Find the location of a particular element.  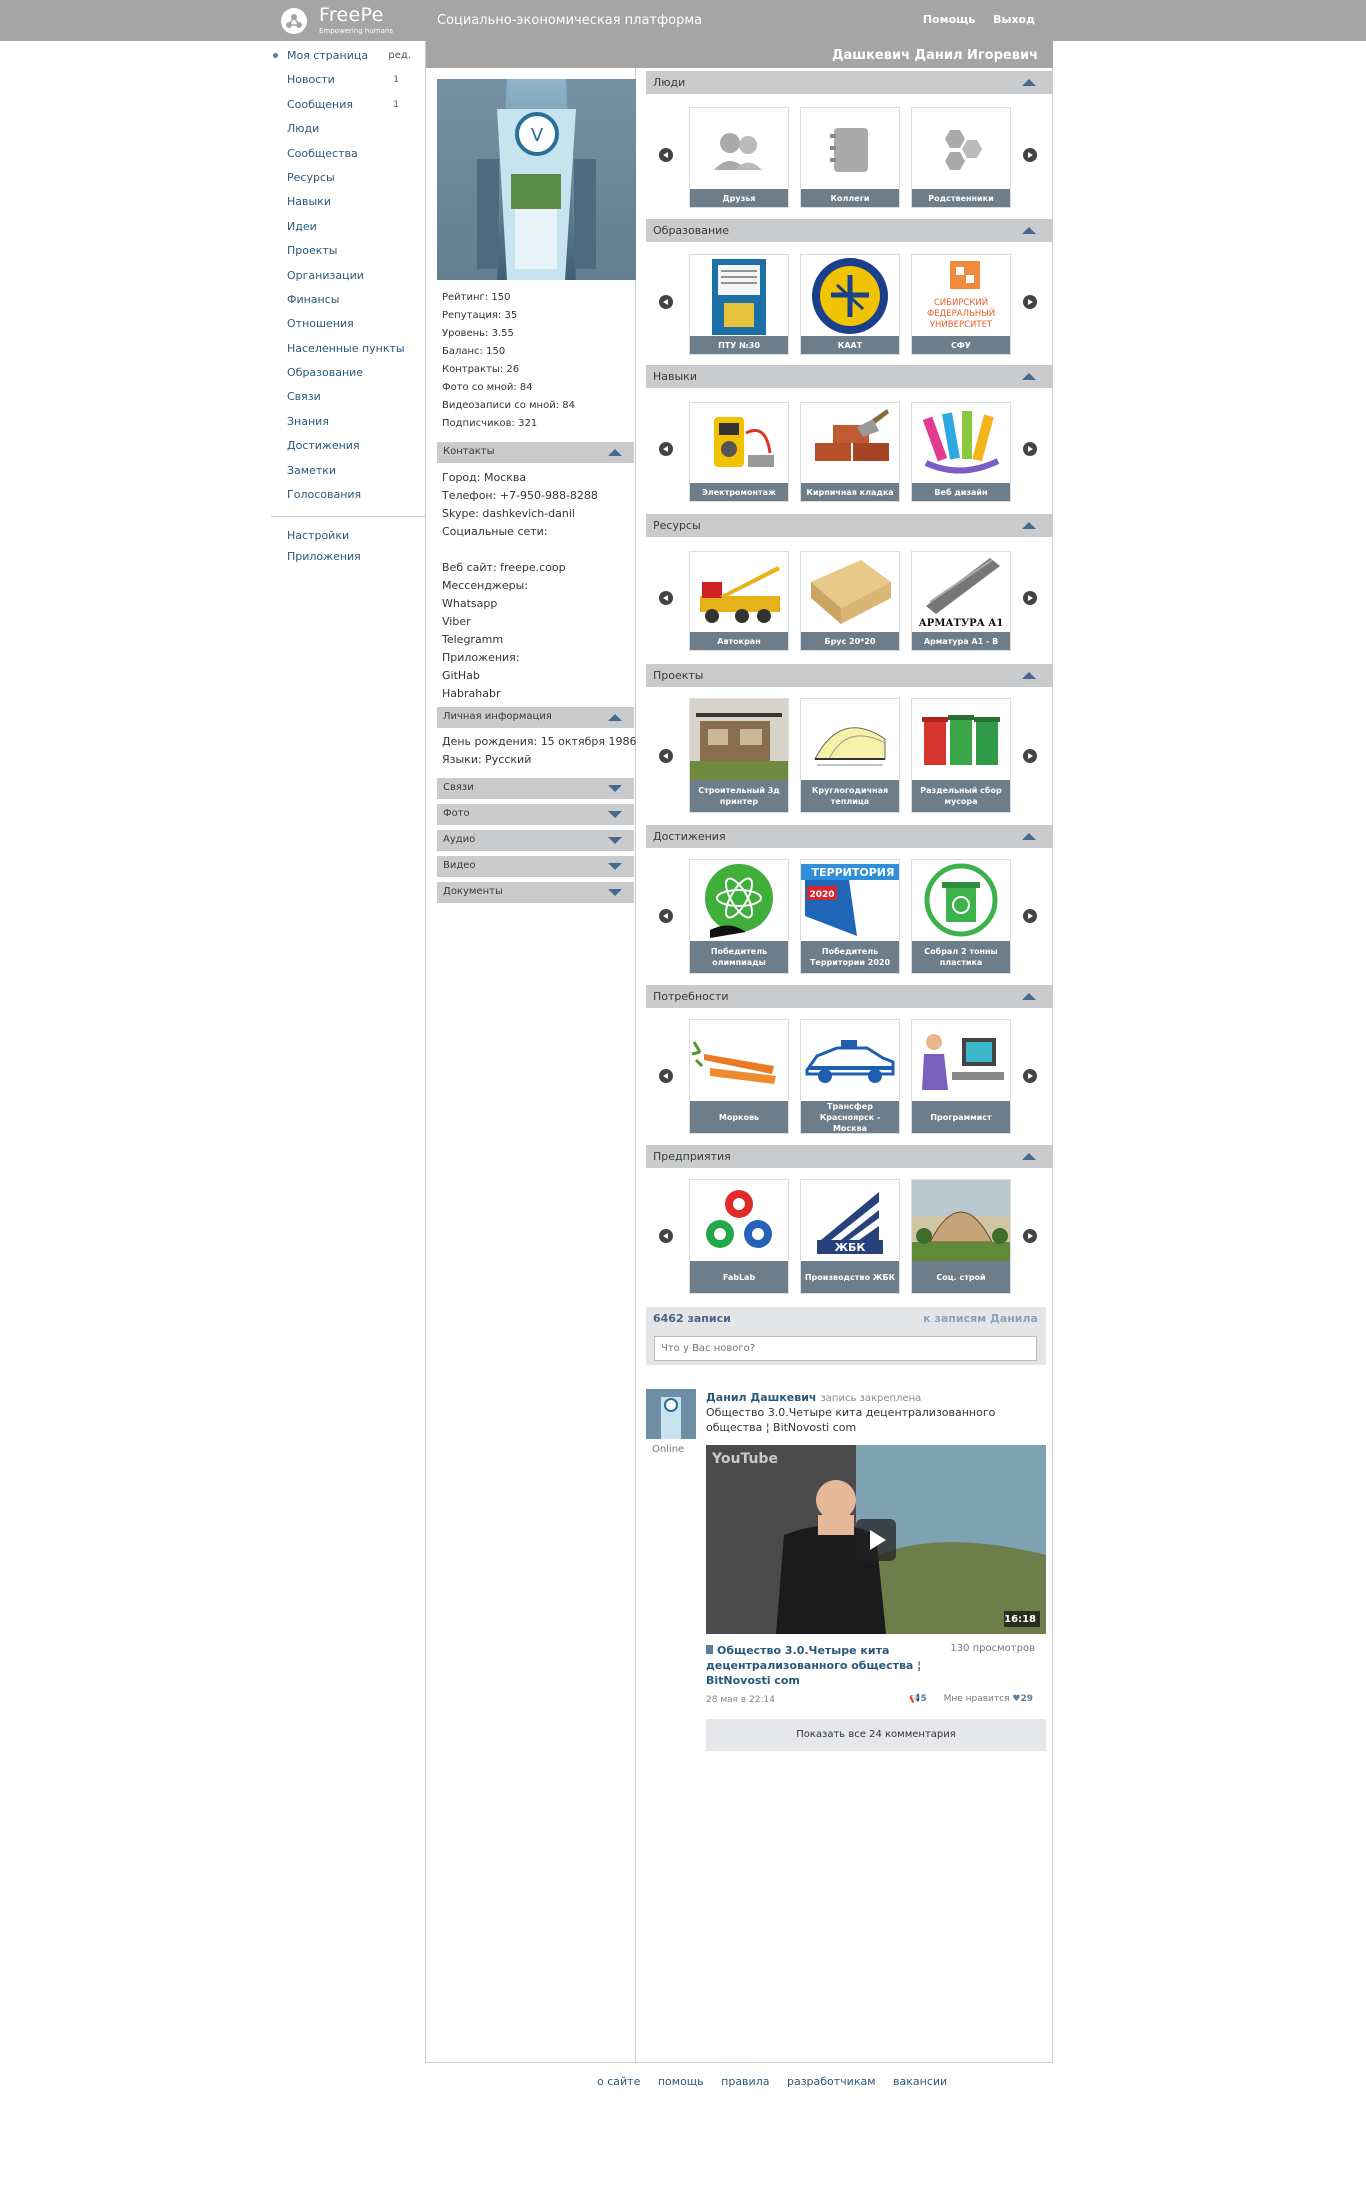

card-olympiad: Победитель олимпиады is located at coordinates (739, 916).